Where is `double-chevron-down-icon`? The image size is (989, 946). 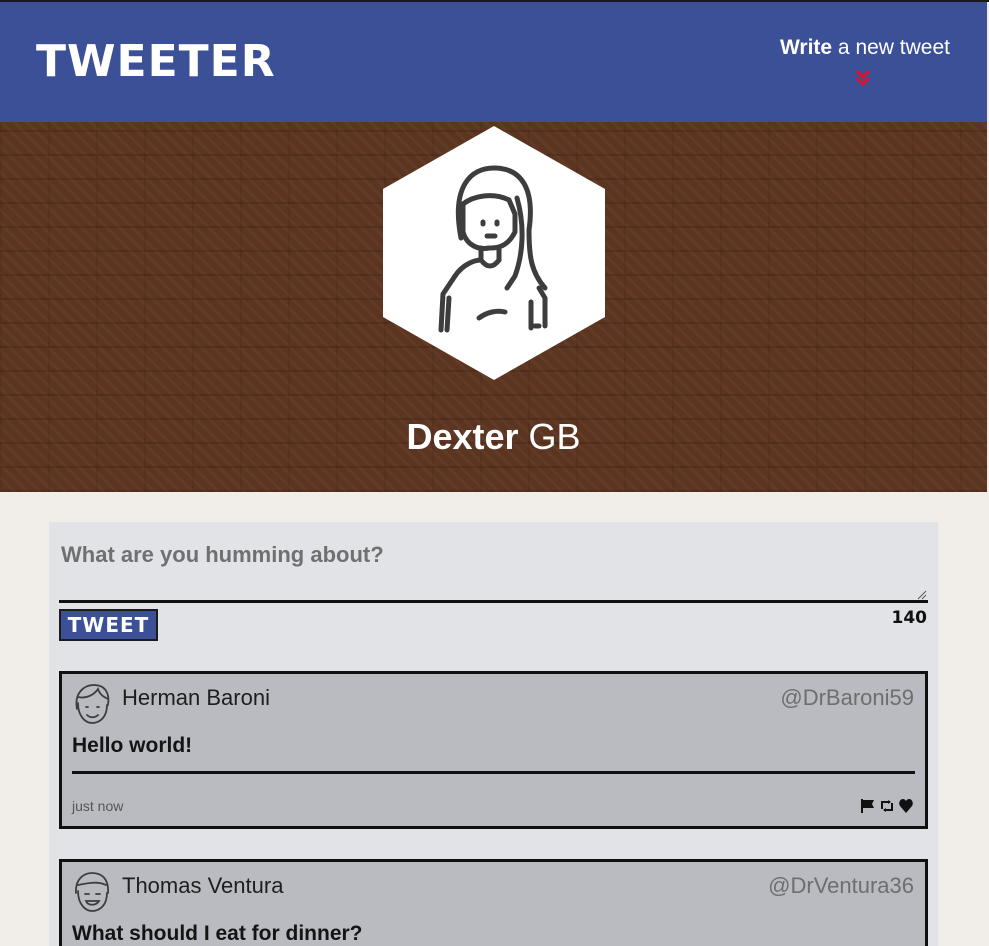 double-chevron-down-icon is located at coordinates (863, 78).